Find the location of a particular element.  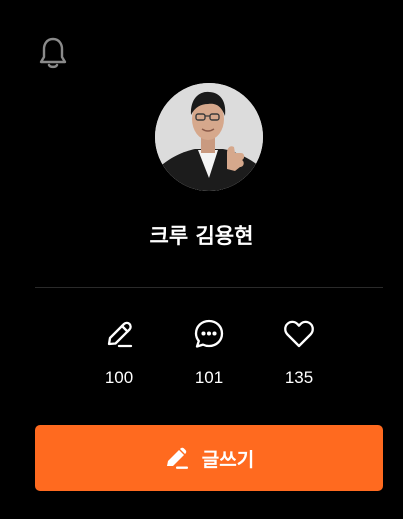

section-divider is located at coordinates (209, 287).